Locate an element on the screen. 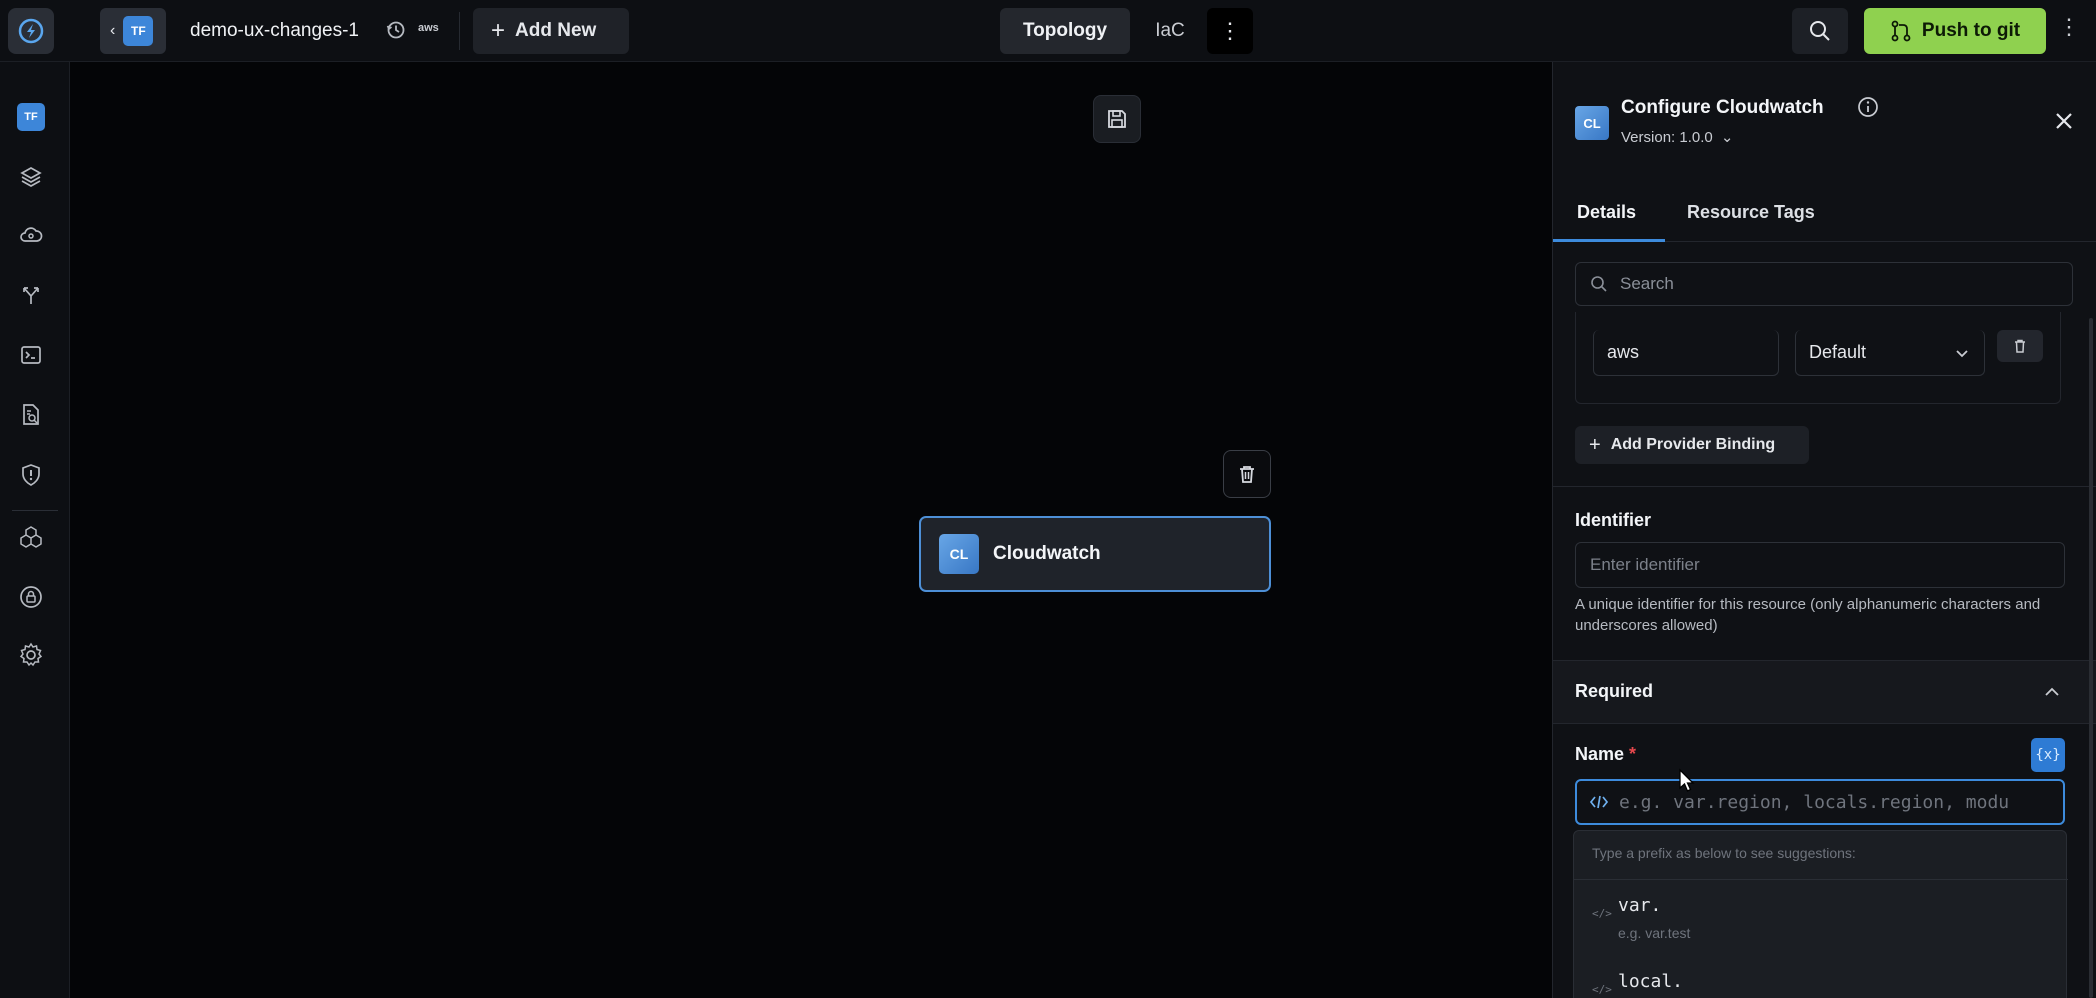 The width and height of the screenshot is (2096, 998). add-provider-binding-button: + Add Provider Binding is located at coordinates (1692, 445).